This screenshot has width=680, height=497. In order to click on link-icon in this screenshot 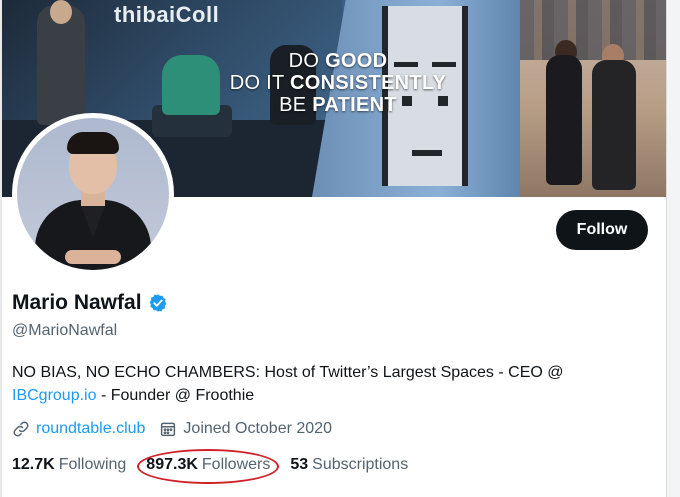, I will do `click(21, 429)`.